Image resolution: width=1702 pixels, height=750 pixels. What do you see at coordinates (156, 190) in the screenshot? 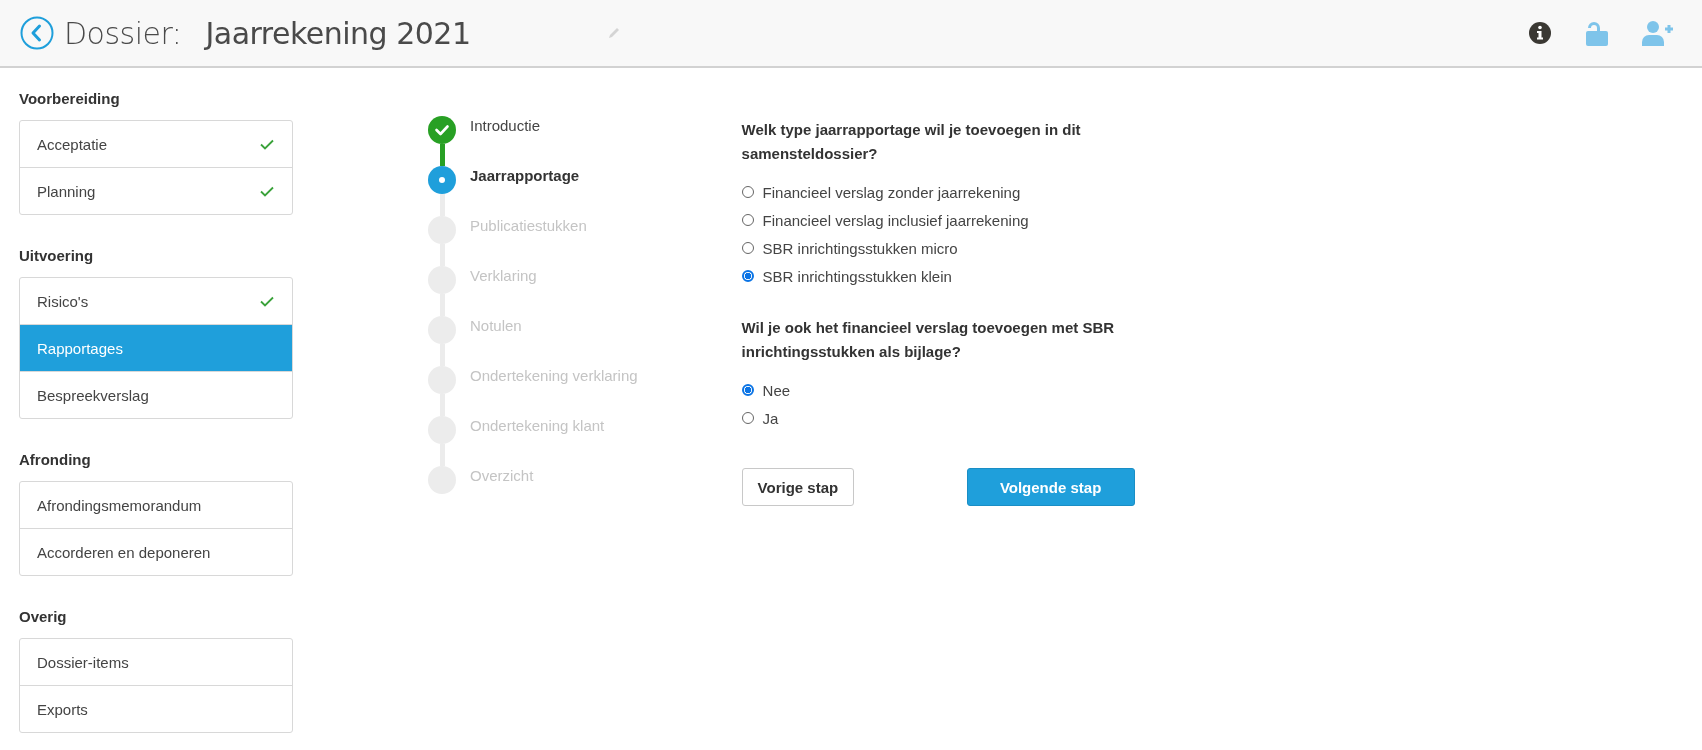
I see `menu-item: Planning` at bounding box center [156, 190].